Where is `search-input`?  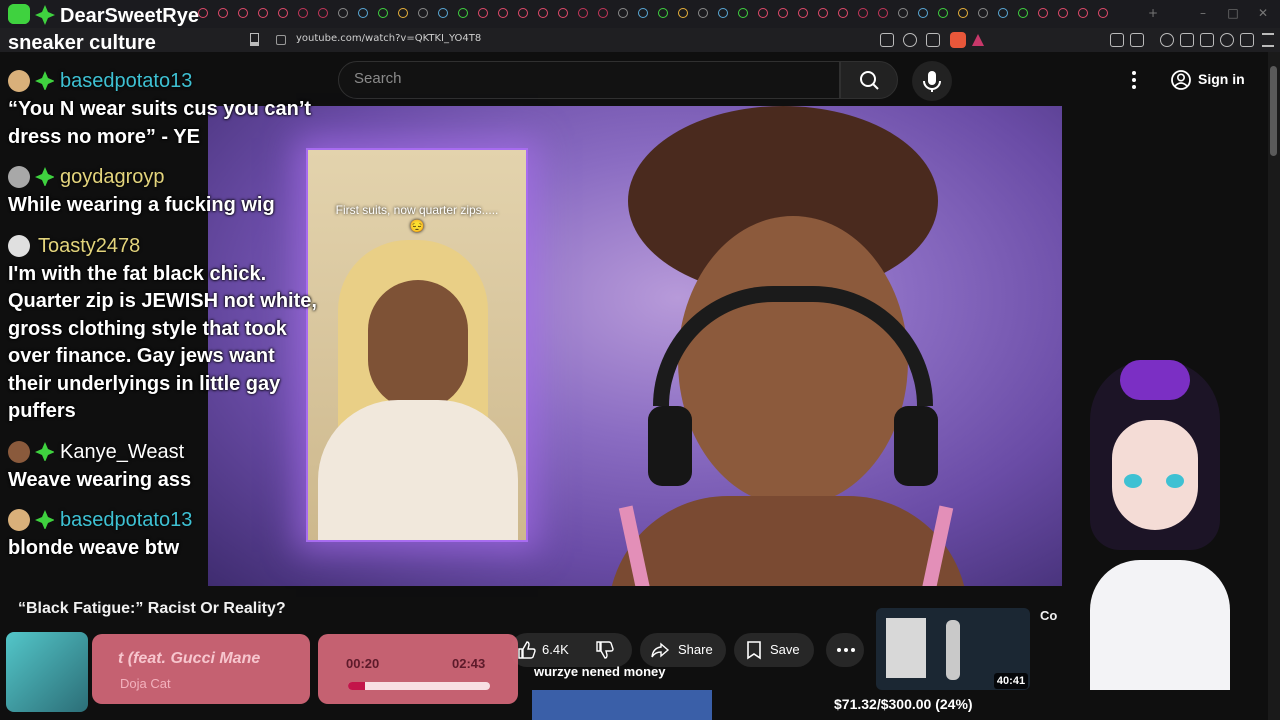
search-input is located at coordinates (589, 80).